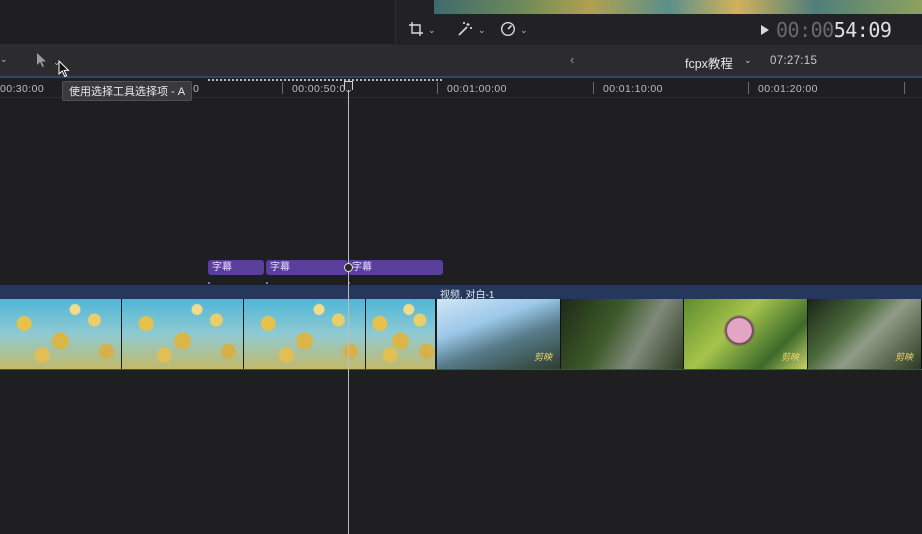 Image resolution: width=922 pixels, height=534 pixels. What do you see at coordinates (42, 62) in the screenshot?
I see `arrow-pointer-icon` at bounding box center [42, 62].